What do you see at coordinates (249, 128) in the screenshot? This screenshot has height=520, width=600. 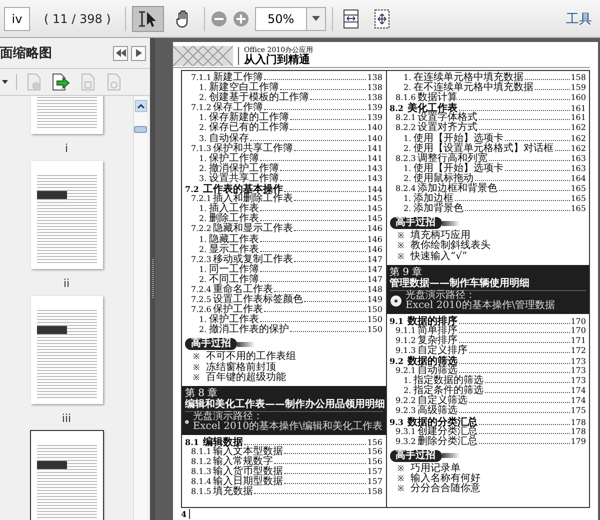 I see `toc-title: 保存已有的工作簿` at bounding box center [249, 128].